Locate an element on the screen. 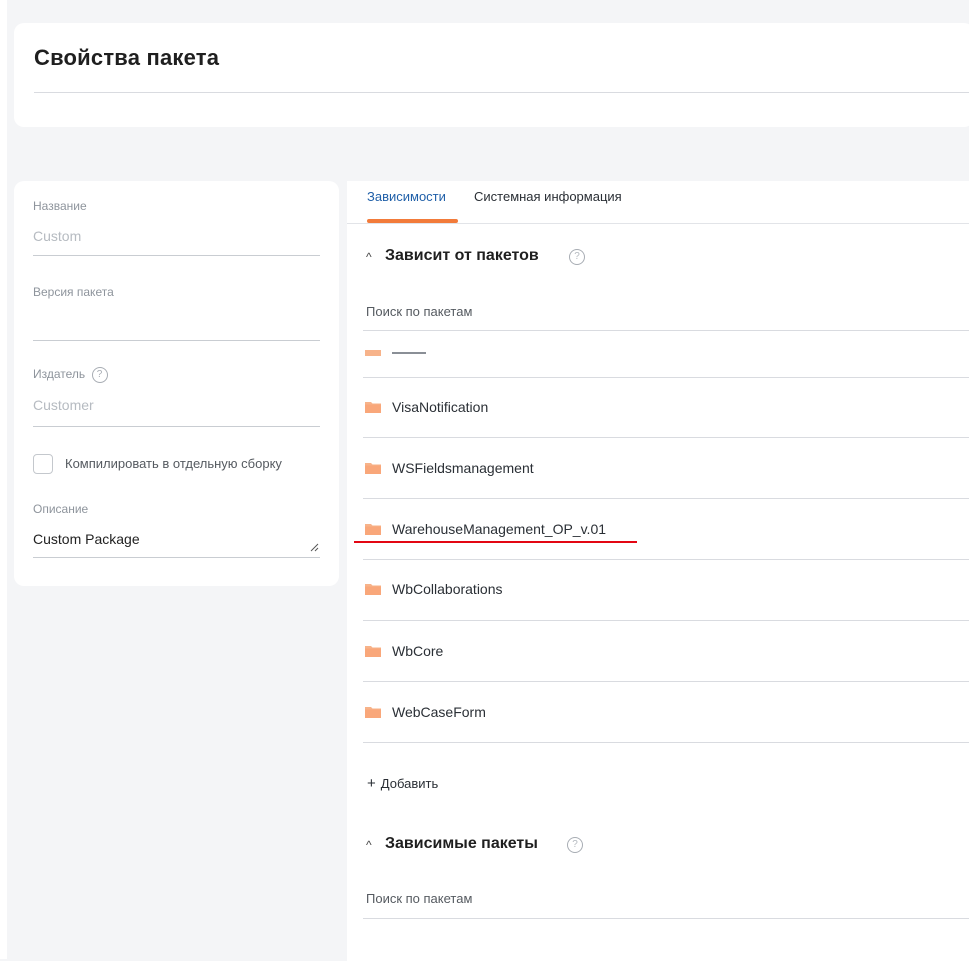 The height and width of the screenshot is (961, 969). add-package-label: Добавить is located at coordinates (409, 783).